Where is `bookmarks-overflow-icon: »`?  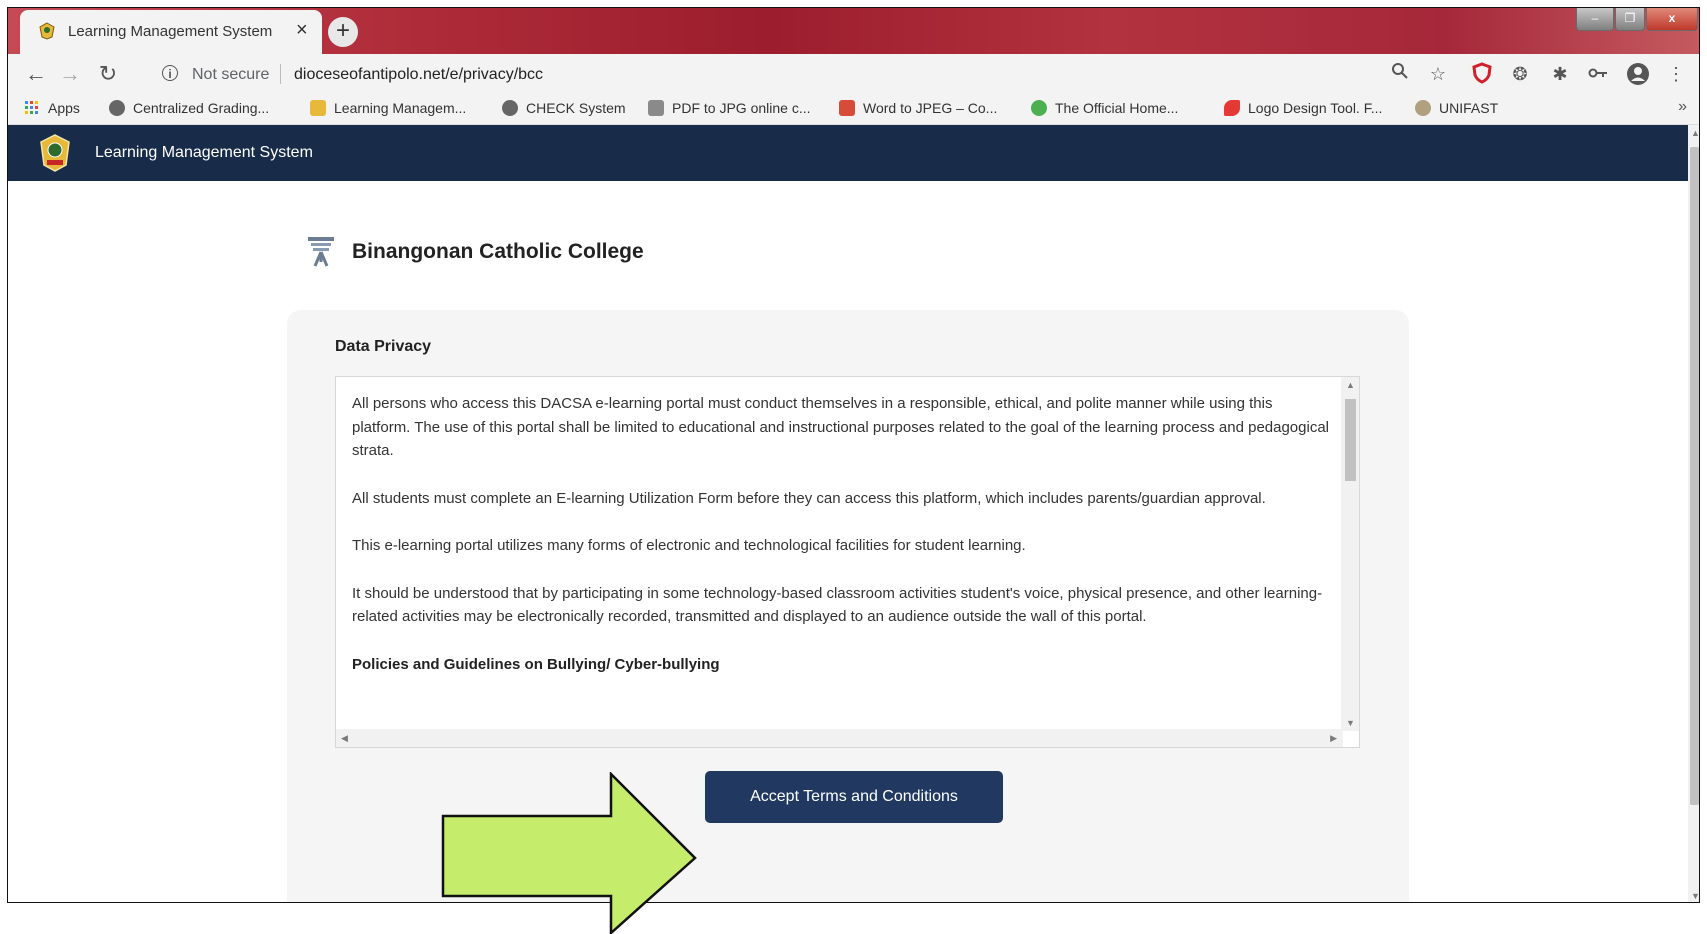 bookmarks-overflow-icon: » is located at coordinates (1682, 107).